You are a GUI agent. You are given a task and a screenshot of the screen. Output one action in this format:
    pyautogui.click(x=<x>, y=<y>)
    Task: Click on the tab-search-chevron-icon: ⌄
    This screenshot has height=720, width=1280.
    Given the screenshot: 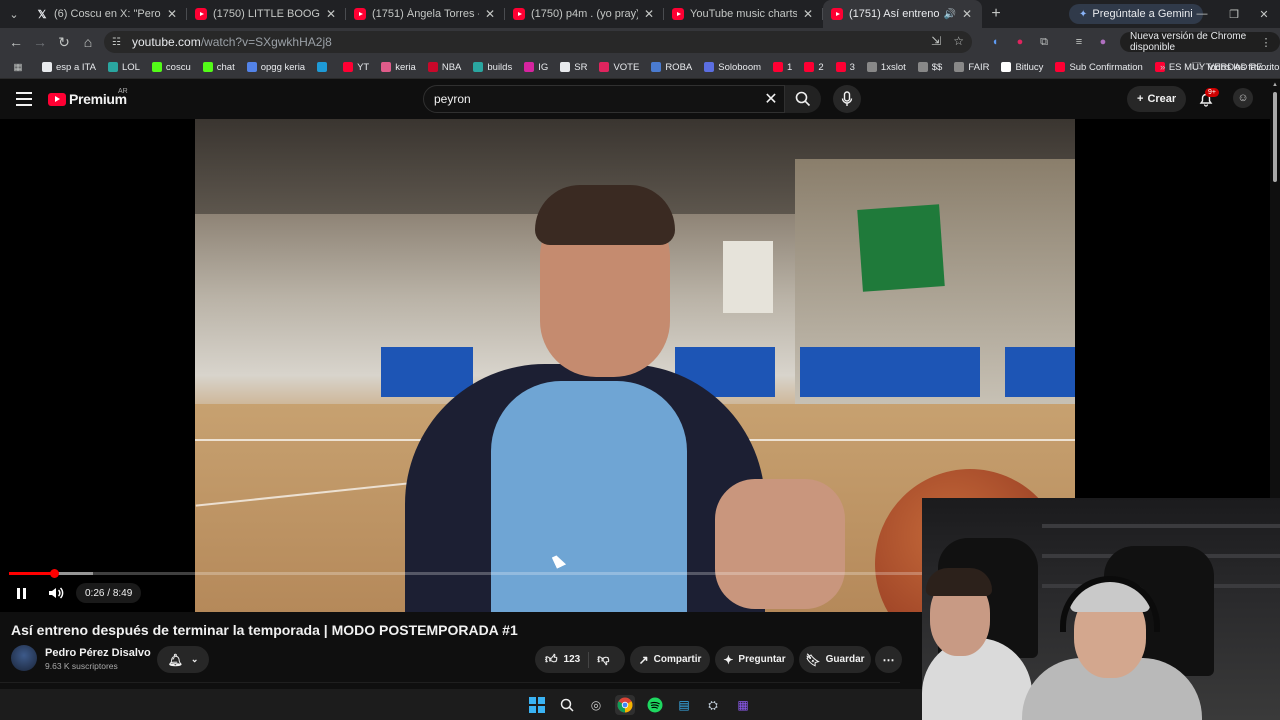 What is the action you would take?
    pyautogui.click(x=14, y=14)
    